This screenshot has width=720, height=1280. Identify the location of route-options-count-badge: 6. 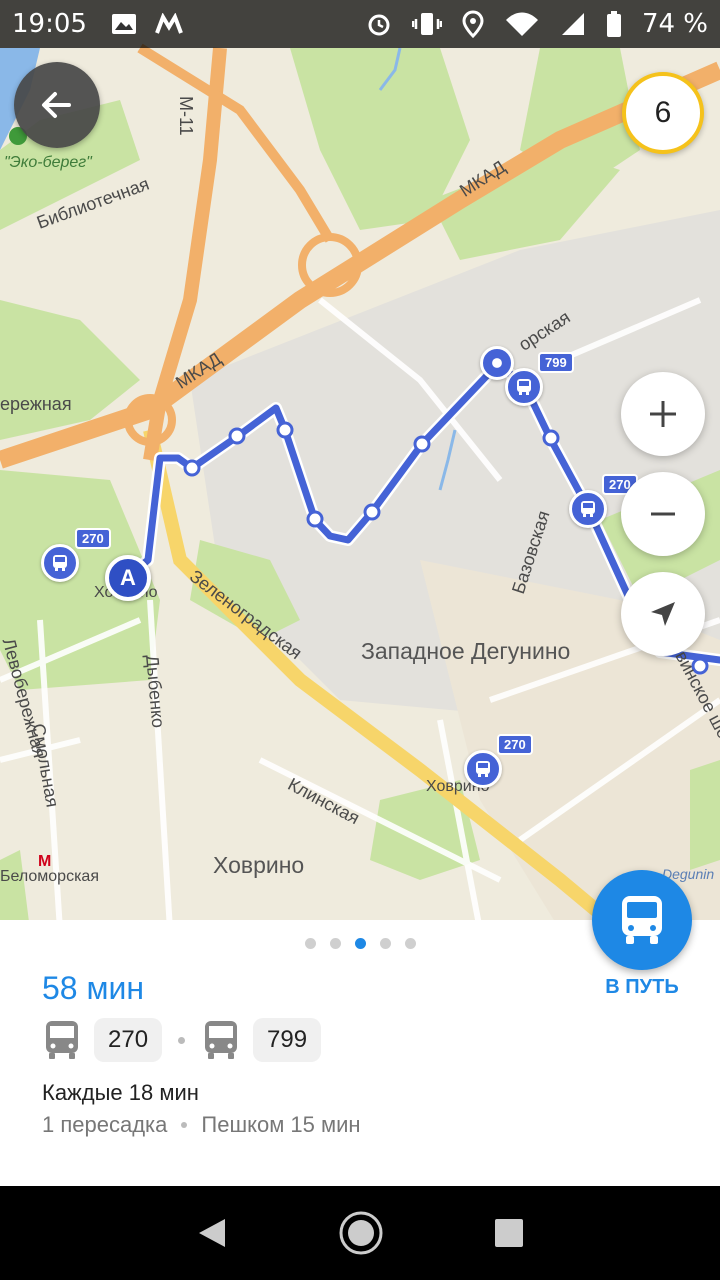
(663, 113).